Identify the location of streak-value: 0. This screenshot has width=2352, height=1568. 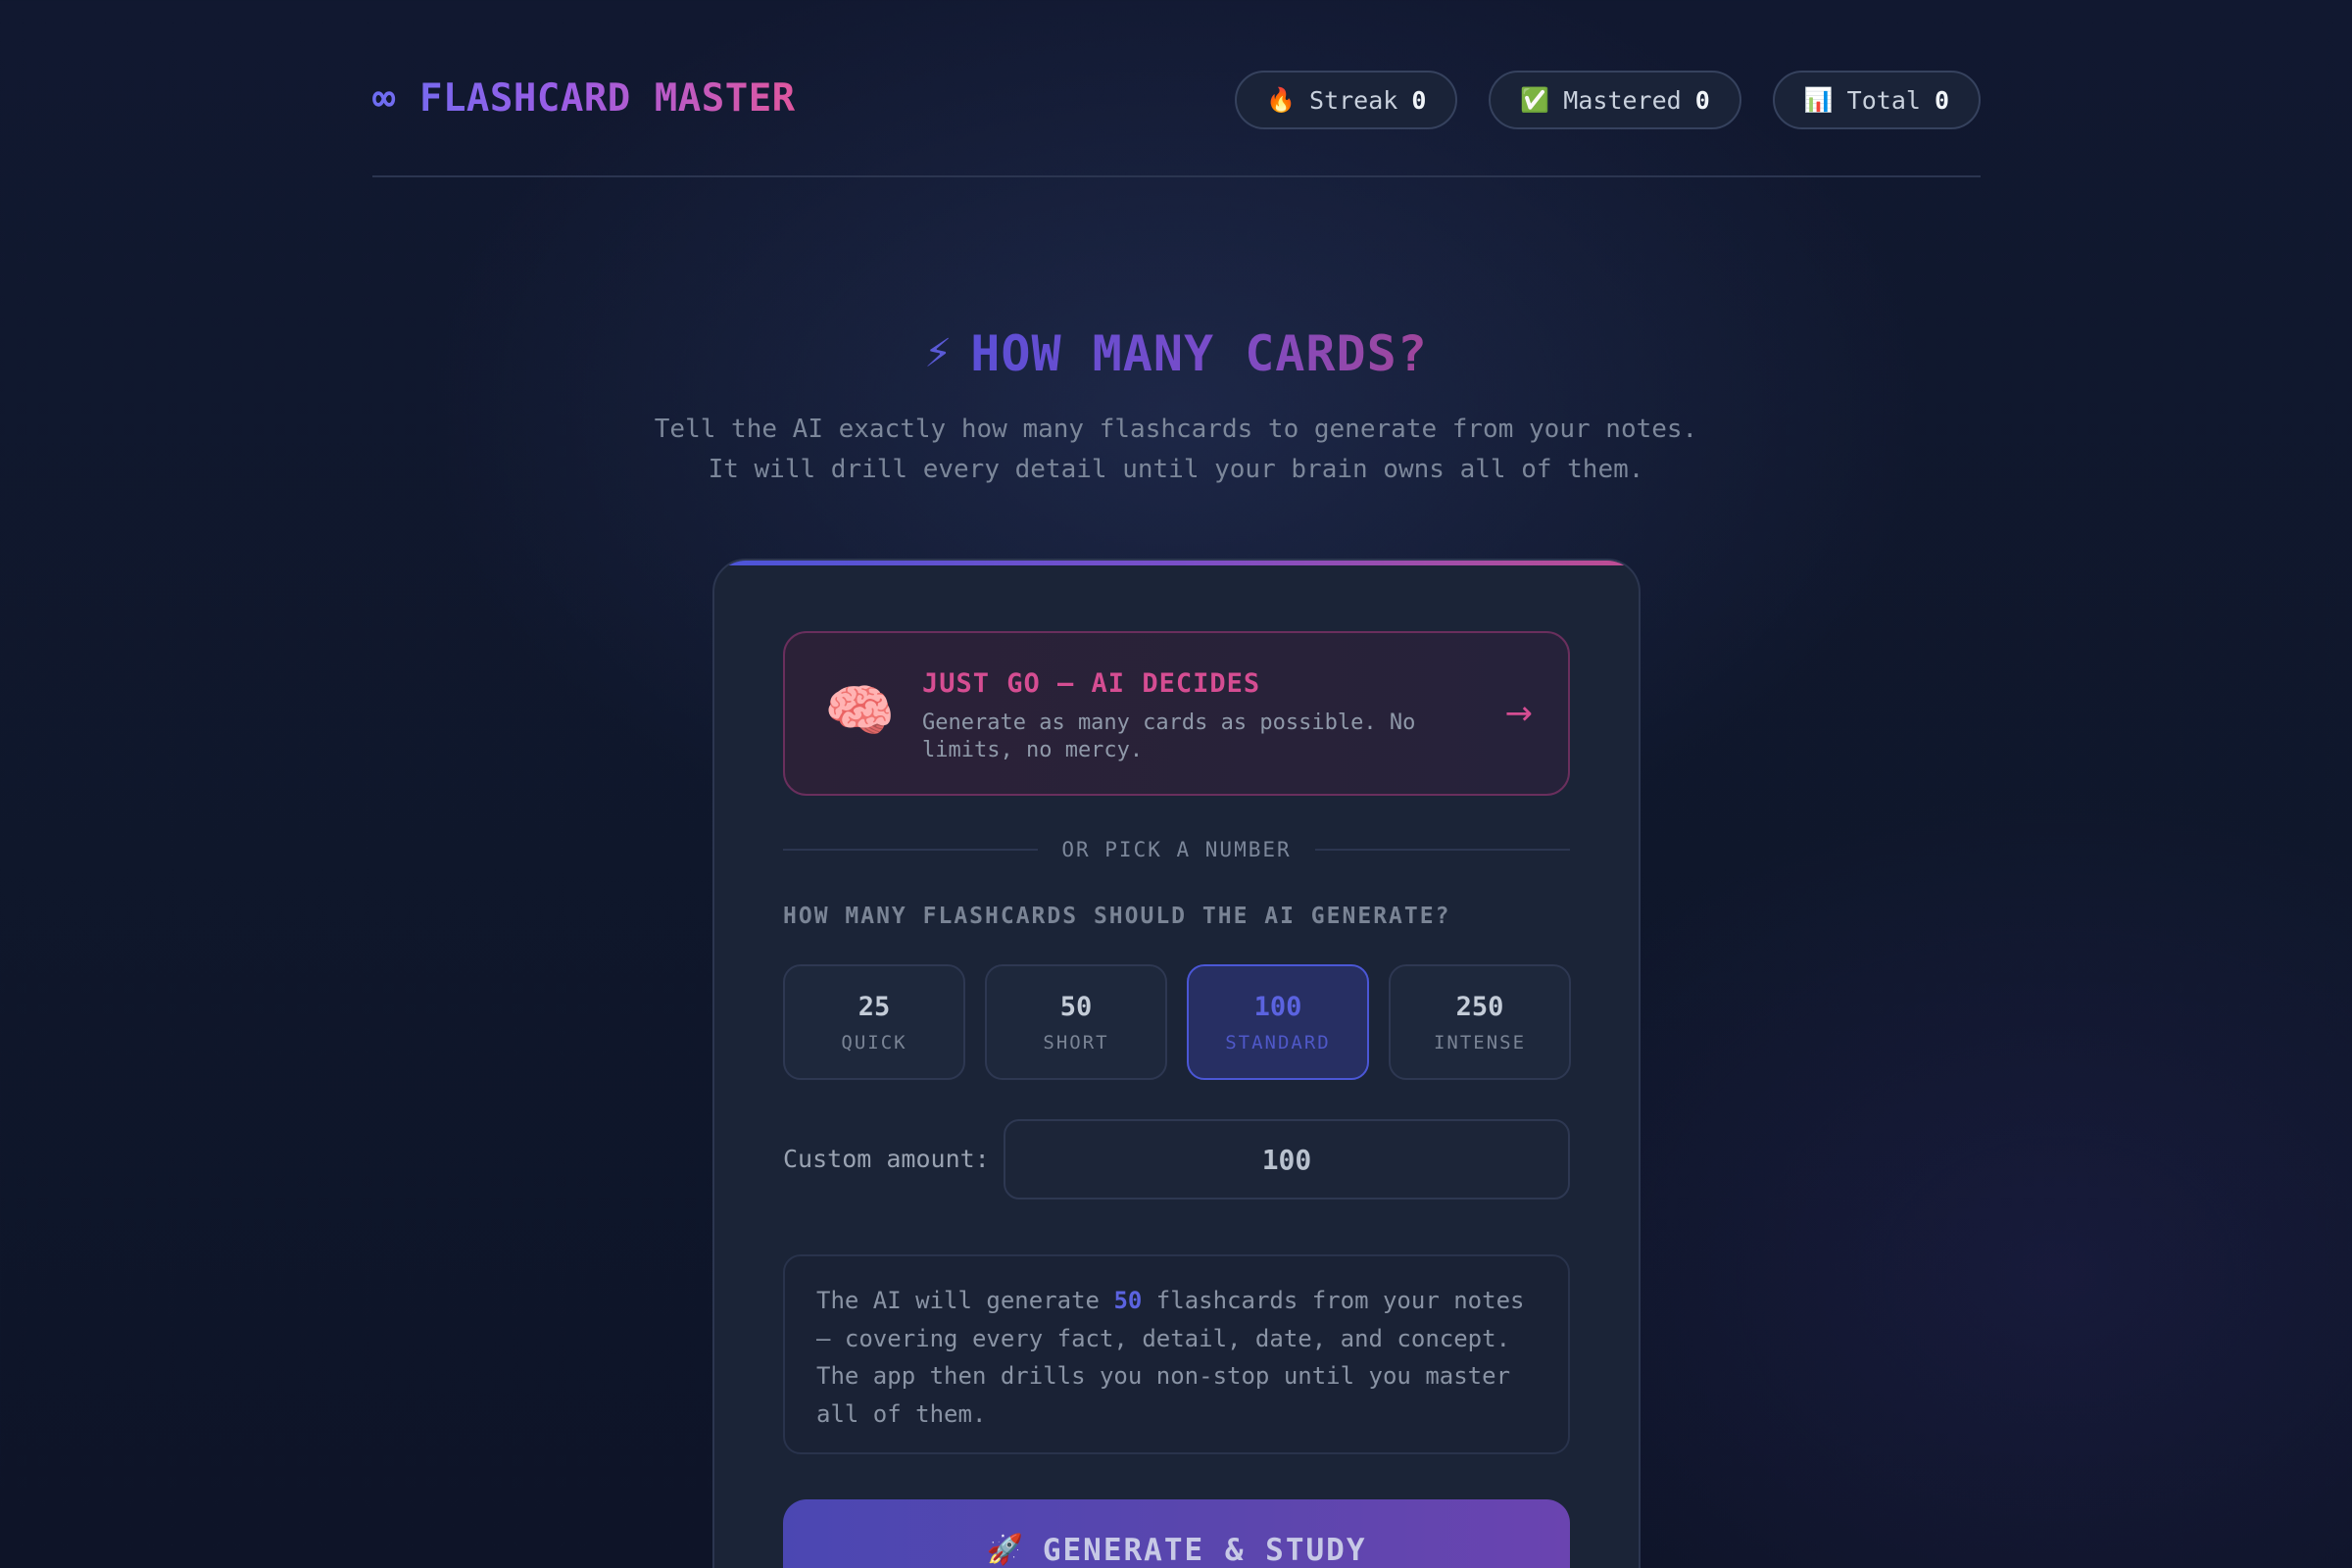
(1419, 100).